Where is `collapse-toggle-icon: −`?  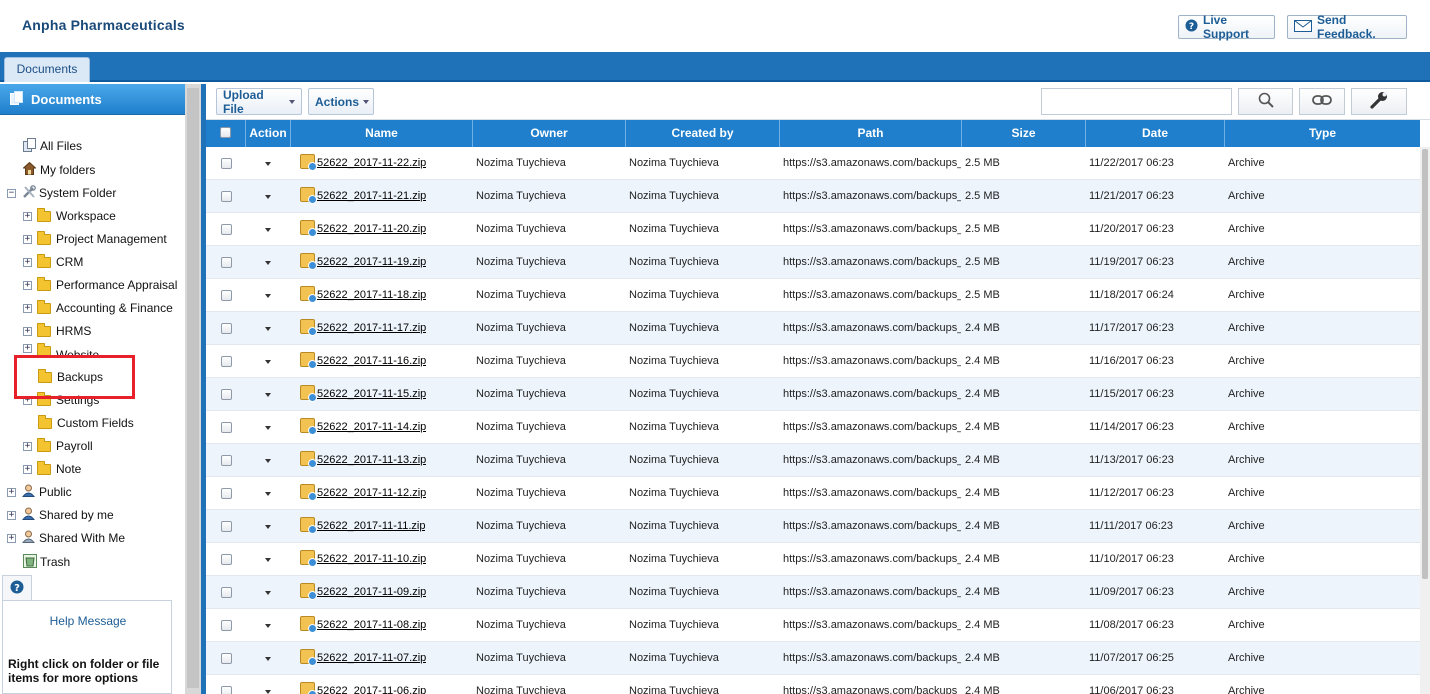 collapse-toggle-icon: − is located at coordinates (11, 193).